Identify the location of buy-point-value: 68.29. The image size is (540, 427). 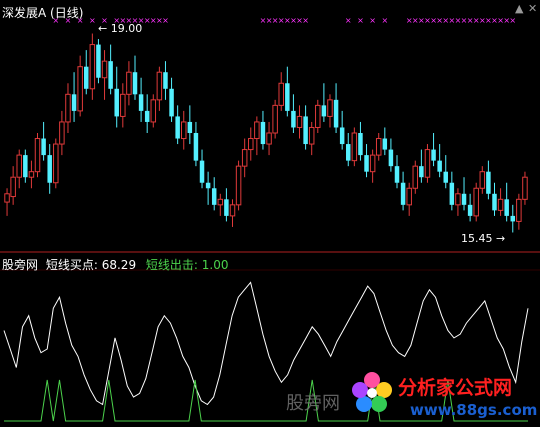
(119, 265).